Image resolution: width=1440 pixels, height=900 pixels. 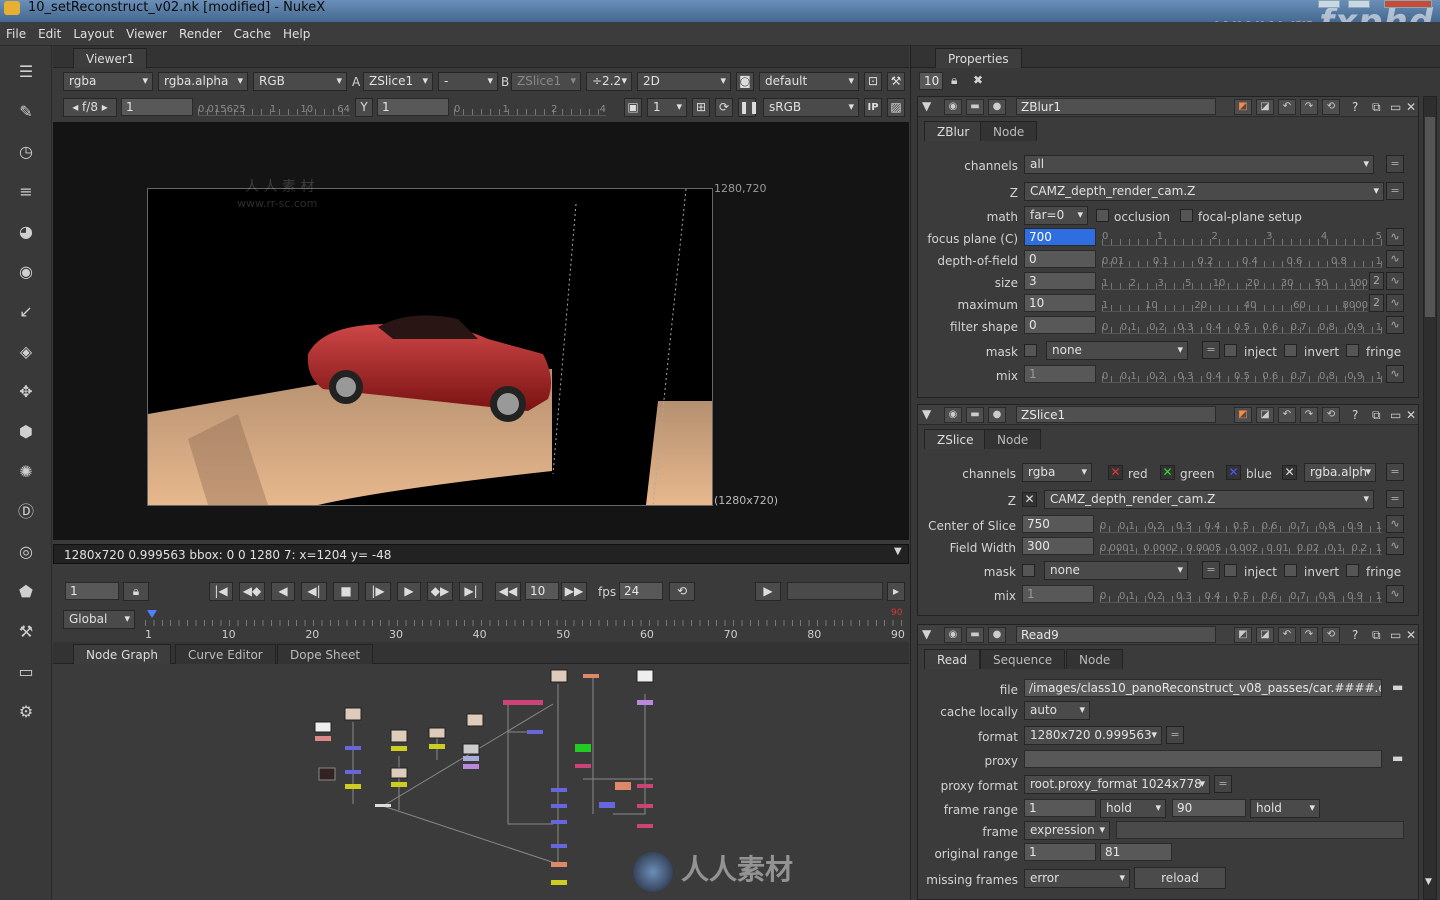 I want to click on clipping-icon: ▣, so click(x=633, y=107).